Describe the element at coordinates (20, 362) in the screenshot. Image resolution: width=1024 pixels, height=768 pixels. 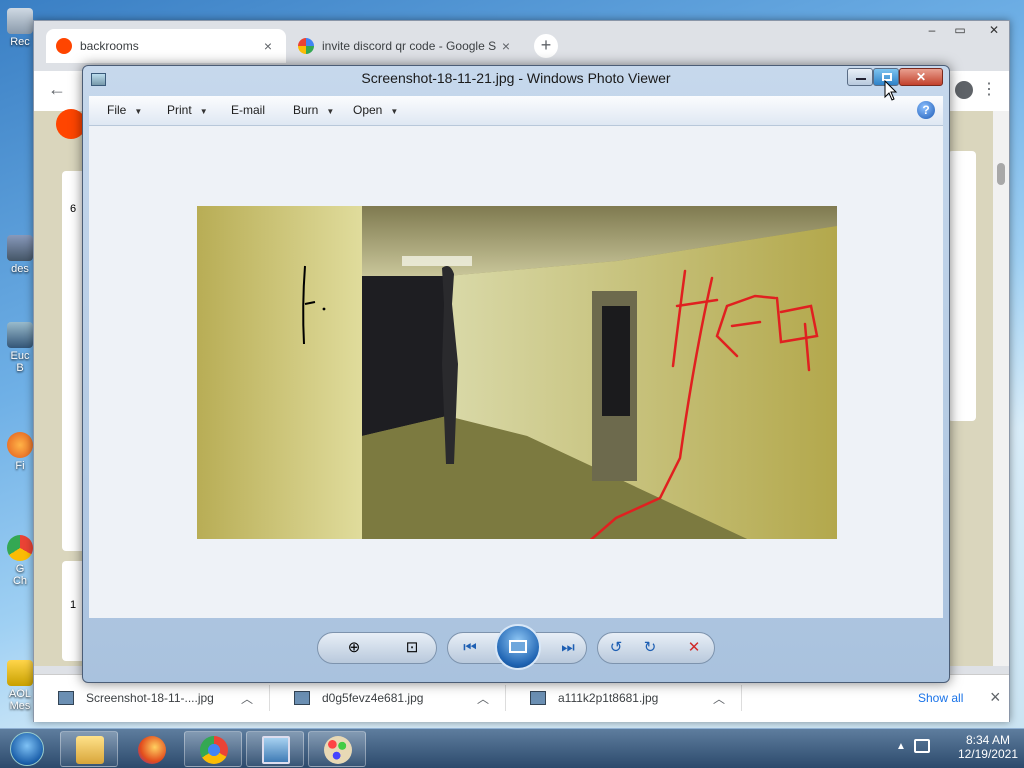
I see `desktop-icon-label: Euc B` at that location.